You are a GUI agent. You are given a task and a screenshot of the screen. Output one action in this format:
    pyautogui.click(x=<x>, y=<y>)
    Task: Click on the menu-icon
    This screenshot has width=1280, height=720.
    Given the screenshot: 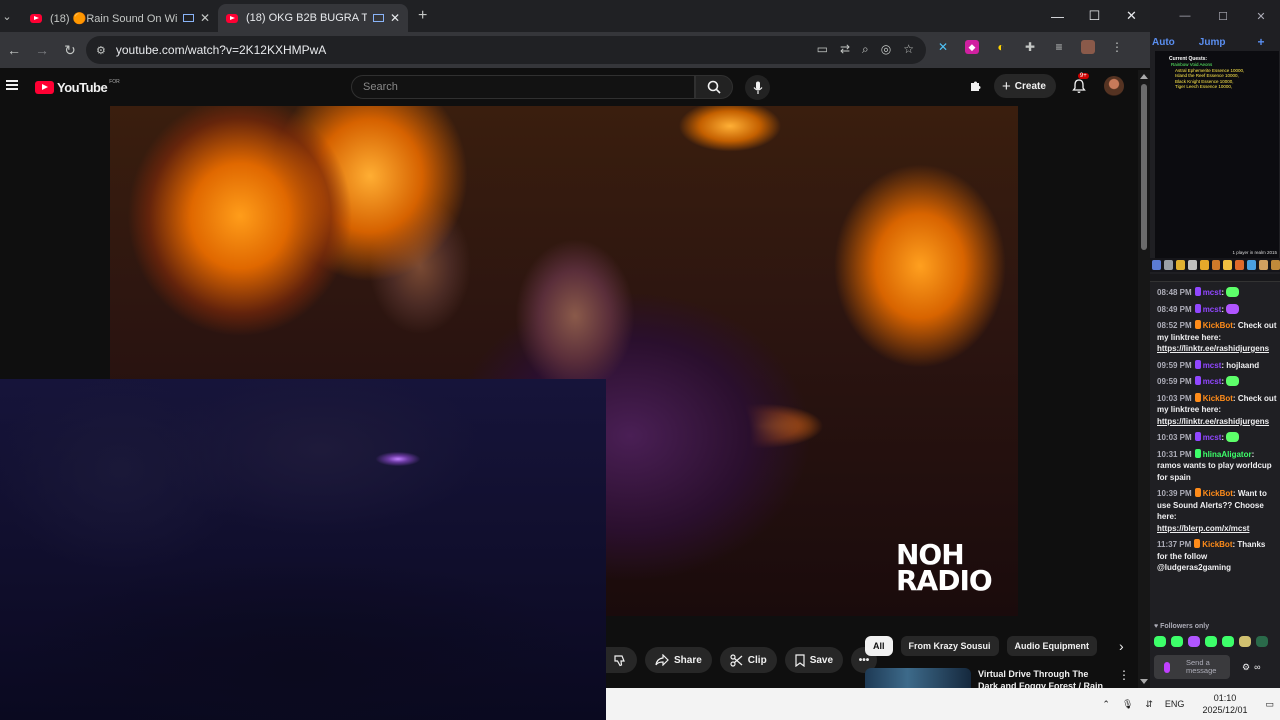 What is the action you would take?
    pyautogui.click(x=12, y=85)
    